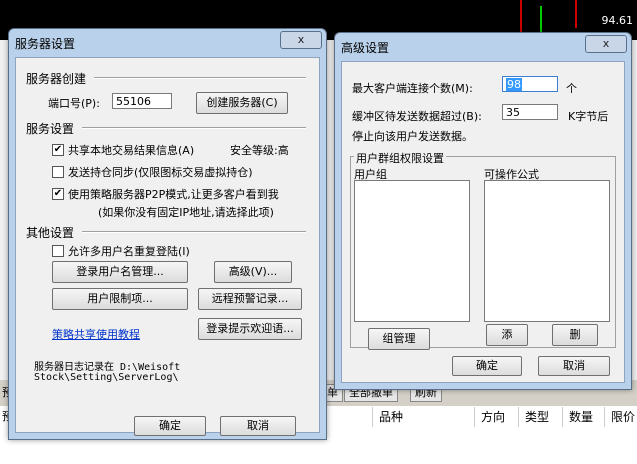 The image size is (637, 464). I want to click on section-other-settings: 其他设置, so click(50, 233).